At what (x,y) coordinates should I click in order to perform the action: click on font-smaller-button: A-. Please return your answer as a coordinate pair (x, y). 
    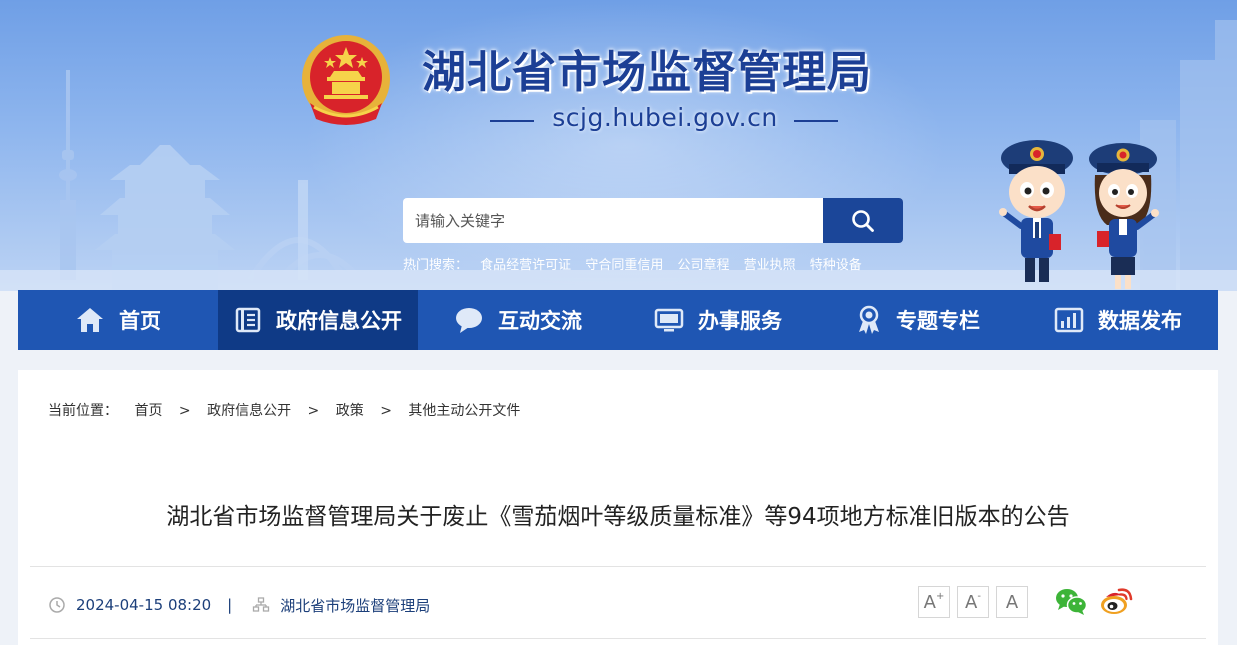
    Looking at the image, I should click on (973, 602).